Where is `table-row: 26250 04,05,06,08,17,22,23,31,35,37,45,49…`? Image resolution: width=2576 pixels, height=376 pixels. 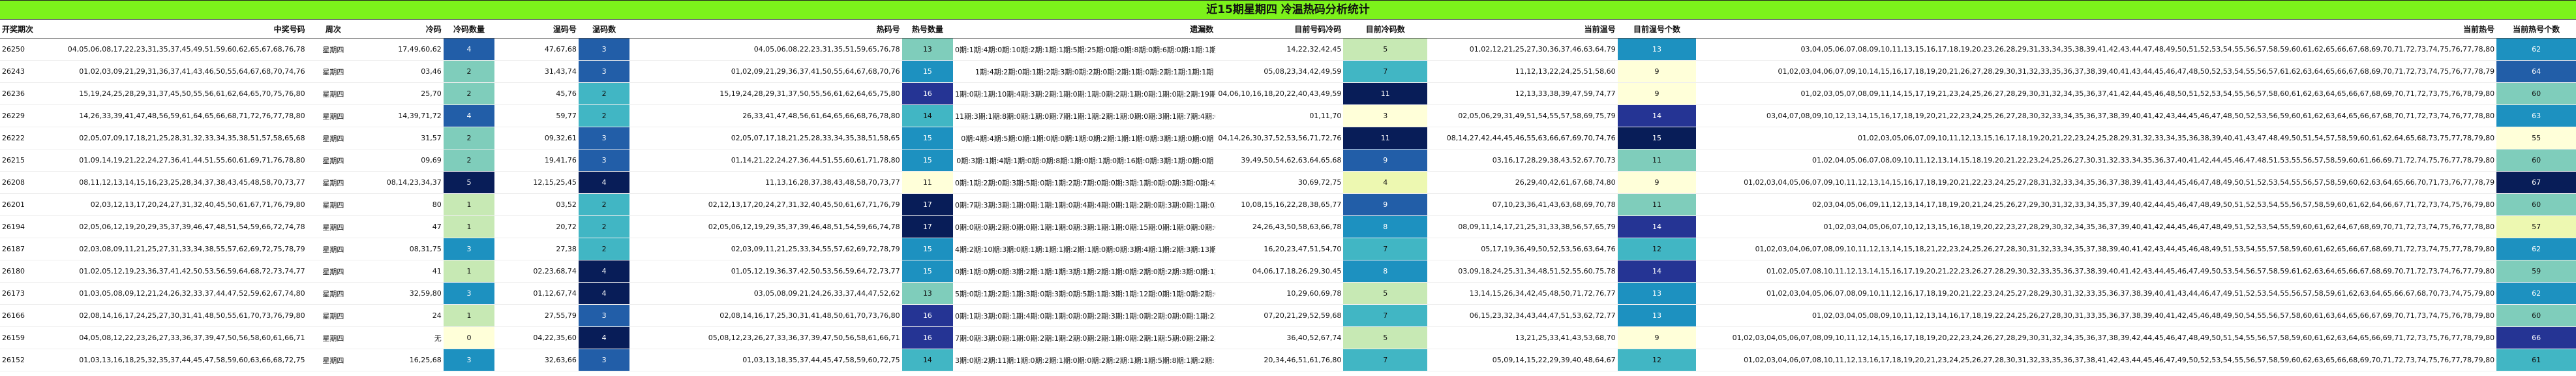
table-row: 26250 04,05,06,08,17,22,23,31,35,37,45,49… is located at coordinates (1288, 49).